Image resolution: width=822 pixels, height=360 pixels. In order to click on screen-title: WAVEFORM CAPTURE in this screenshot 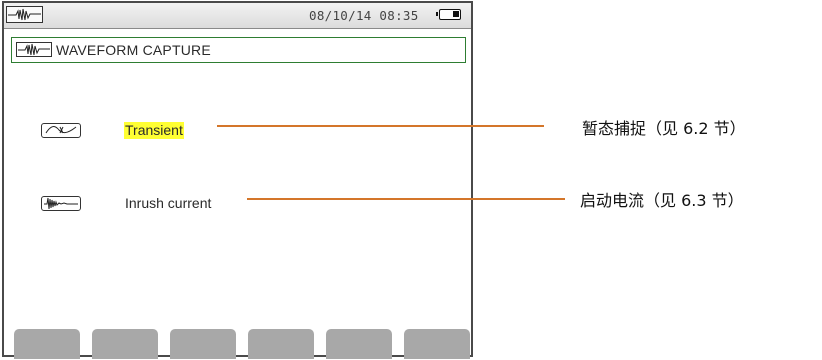, I will do `click(133, 50)`.